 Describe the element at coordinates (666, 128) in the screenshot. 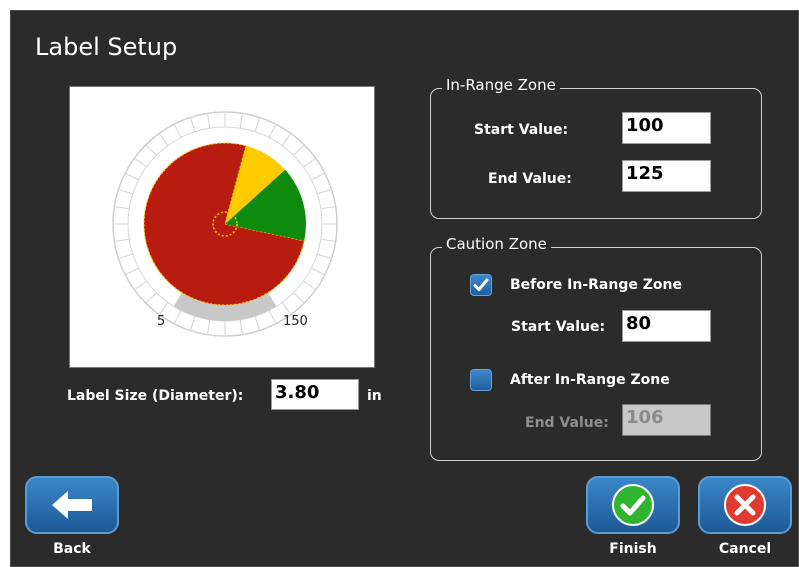

I see `in-range-start-input: 100` at that location.